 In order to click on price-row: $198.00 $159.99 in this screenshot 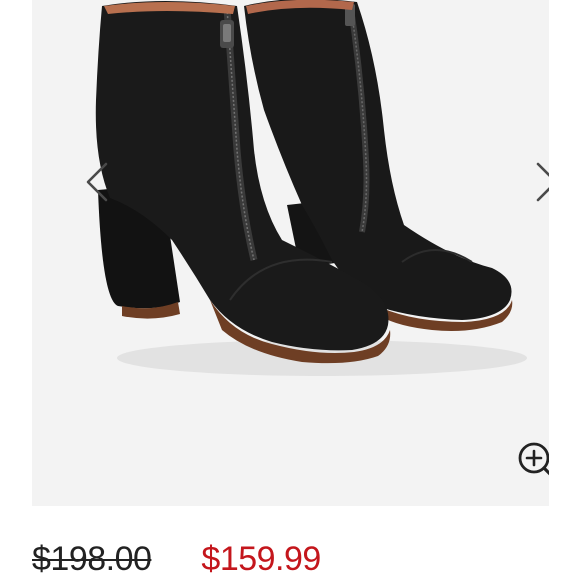, I will do `click(176, 560)`.